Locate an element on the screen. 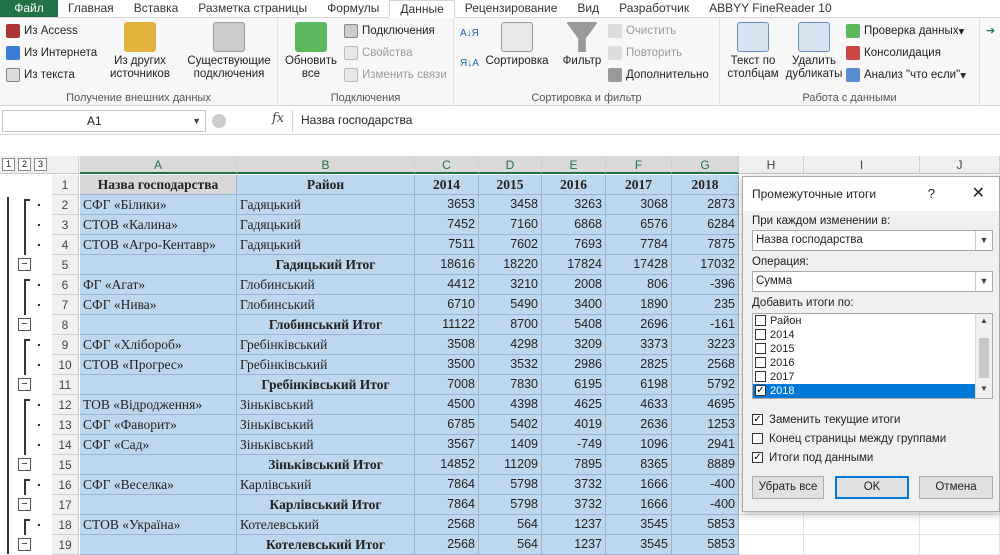  cell-B: Глобинський Итог is located at coordinates (326, 325).